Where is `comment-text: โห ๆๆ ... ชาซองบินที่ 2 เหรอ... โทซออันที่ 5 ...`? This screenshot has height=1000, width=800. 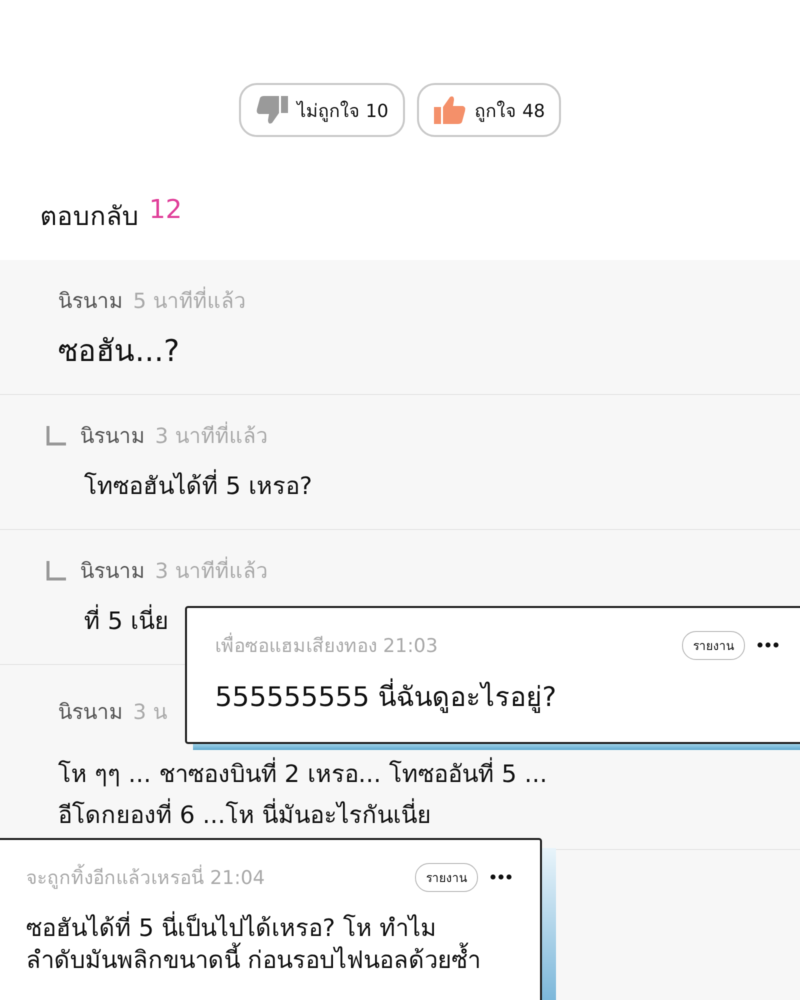 comment-text: โห ๆๆ ... ชาซองบินที่ 2 เหรอ... โทซออันที่ 5 ... is located at coordinates (419, 773).